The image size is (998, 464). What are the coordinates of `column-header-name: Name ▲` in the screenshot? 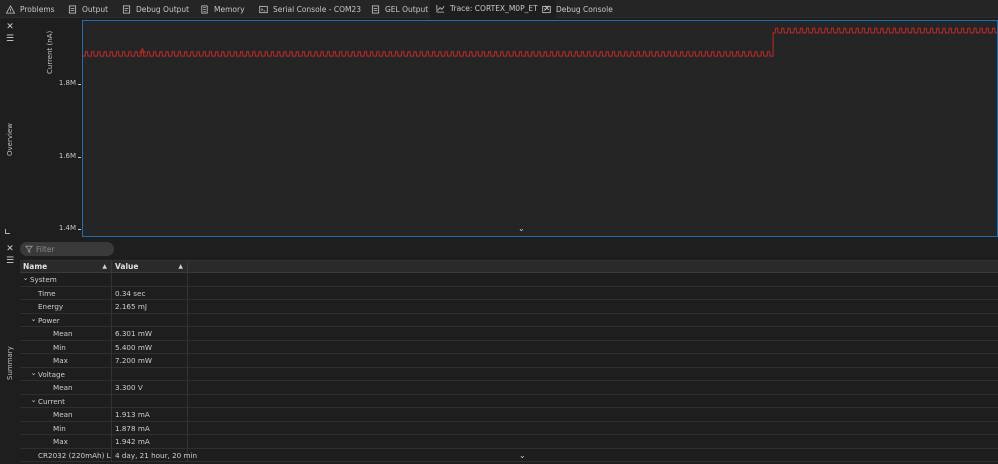 It's located at (66, 267).